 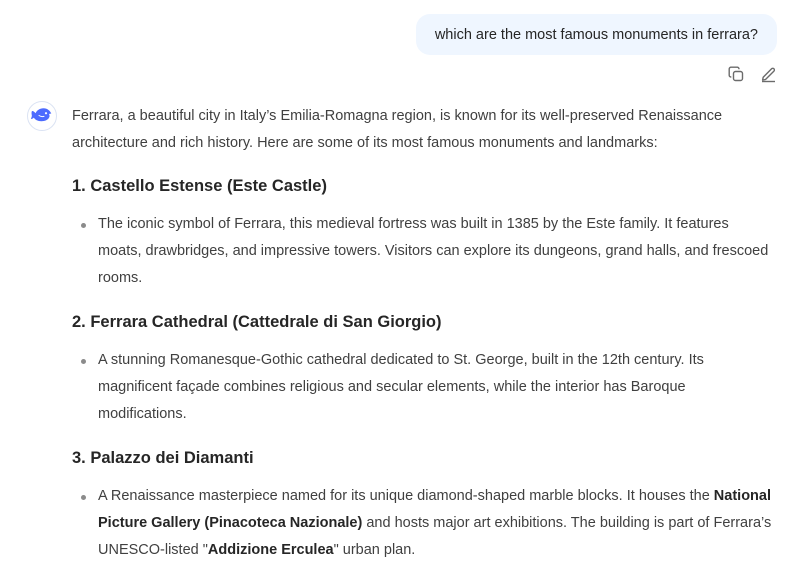 I want to click on edit-icon, so click(x=768, y=74).